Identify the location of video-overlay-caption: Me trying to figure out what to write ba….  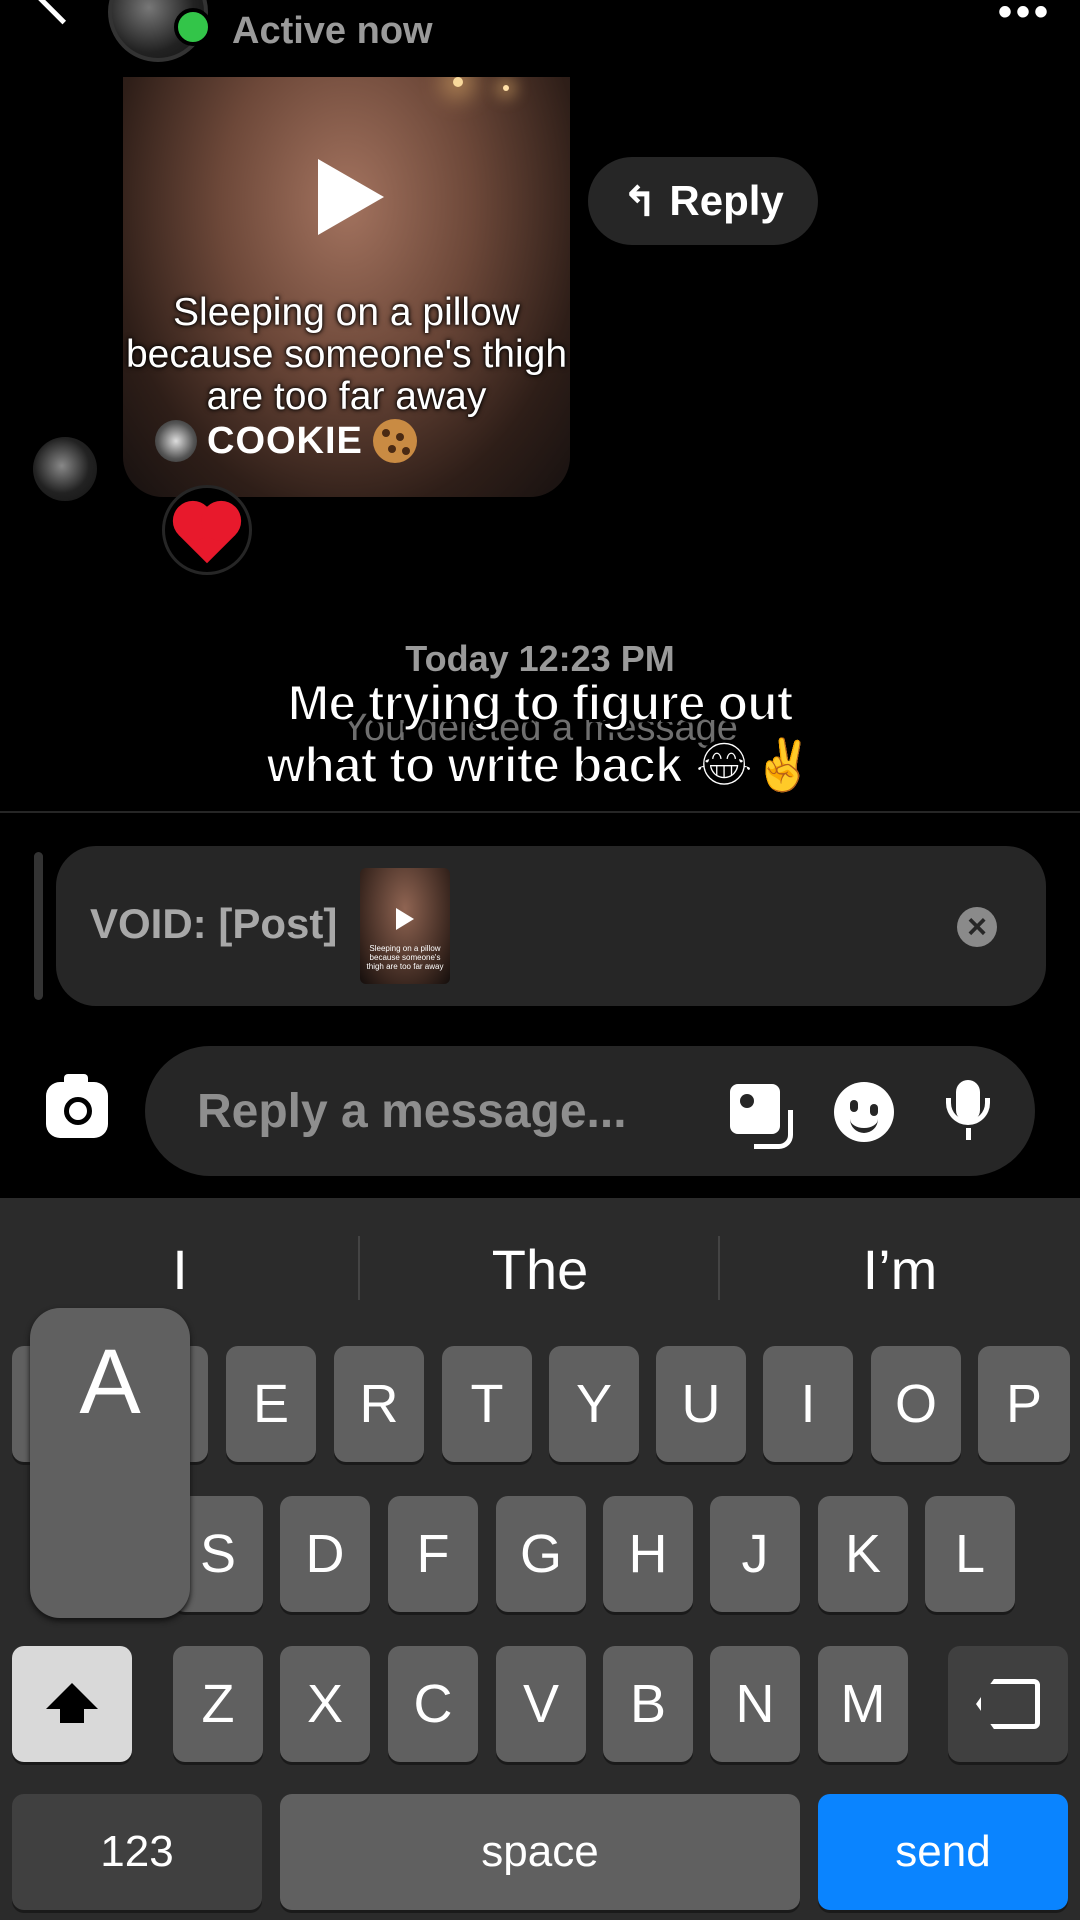
(541, 734).